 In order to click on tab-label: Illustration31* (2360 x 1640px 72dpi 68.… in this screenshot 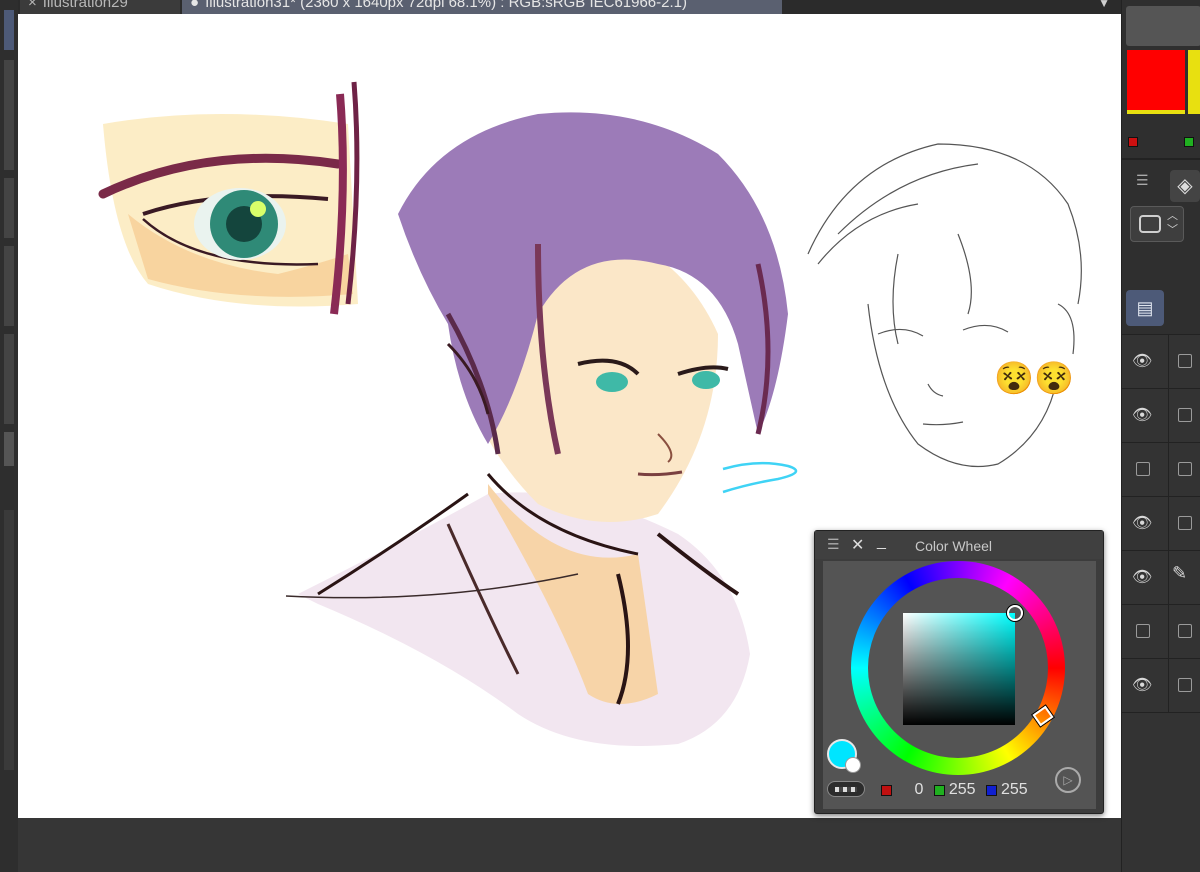, I will do `click(446, 5)`.